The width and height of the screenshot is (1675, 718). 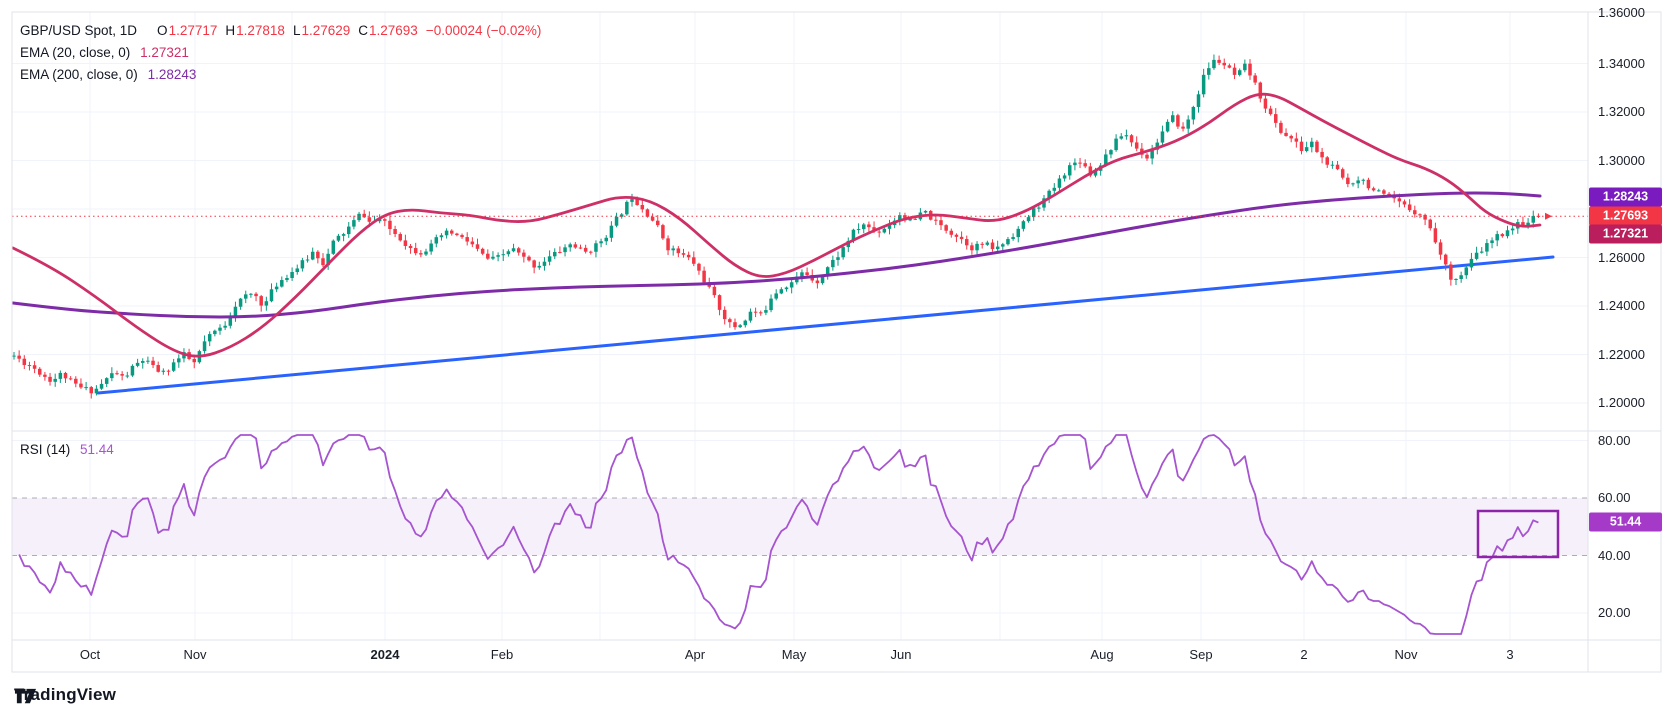 What do you see at coordinates (97, 449) in the screenshot?
I see `rsi-value: 51.44` at bounding box center [97, 449].